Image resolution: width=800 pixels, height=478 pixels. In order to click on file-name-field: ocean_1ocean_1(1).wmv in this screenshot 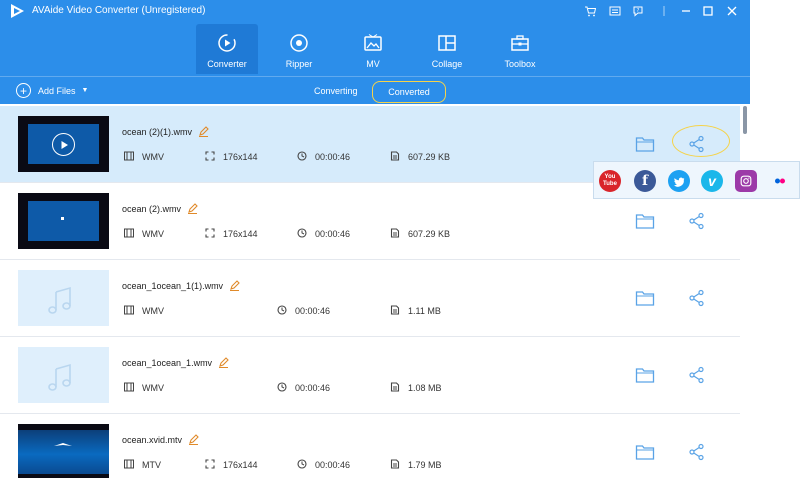, I will do `click(181, 285)`.